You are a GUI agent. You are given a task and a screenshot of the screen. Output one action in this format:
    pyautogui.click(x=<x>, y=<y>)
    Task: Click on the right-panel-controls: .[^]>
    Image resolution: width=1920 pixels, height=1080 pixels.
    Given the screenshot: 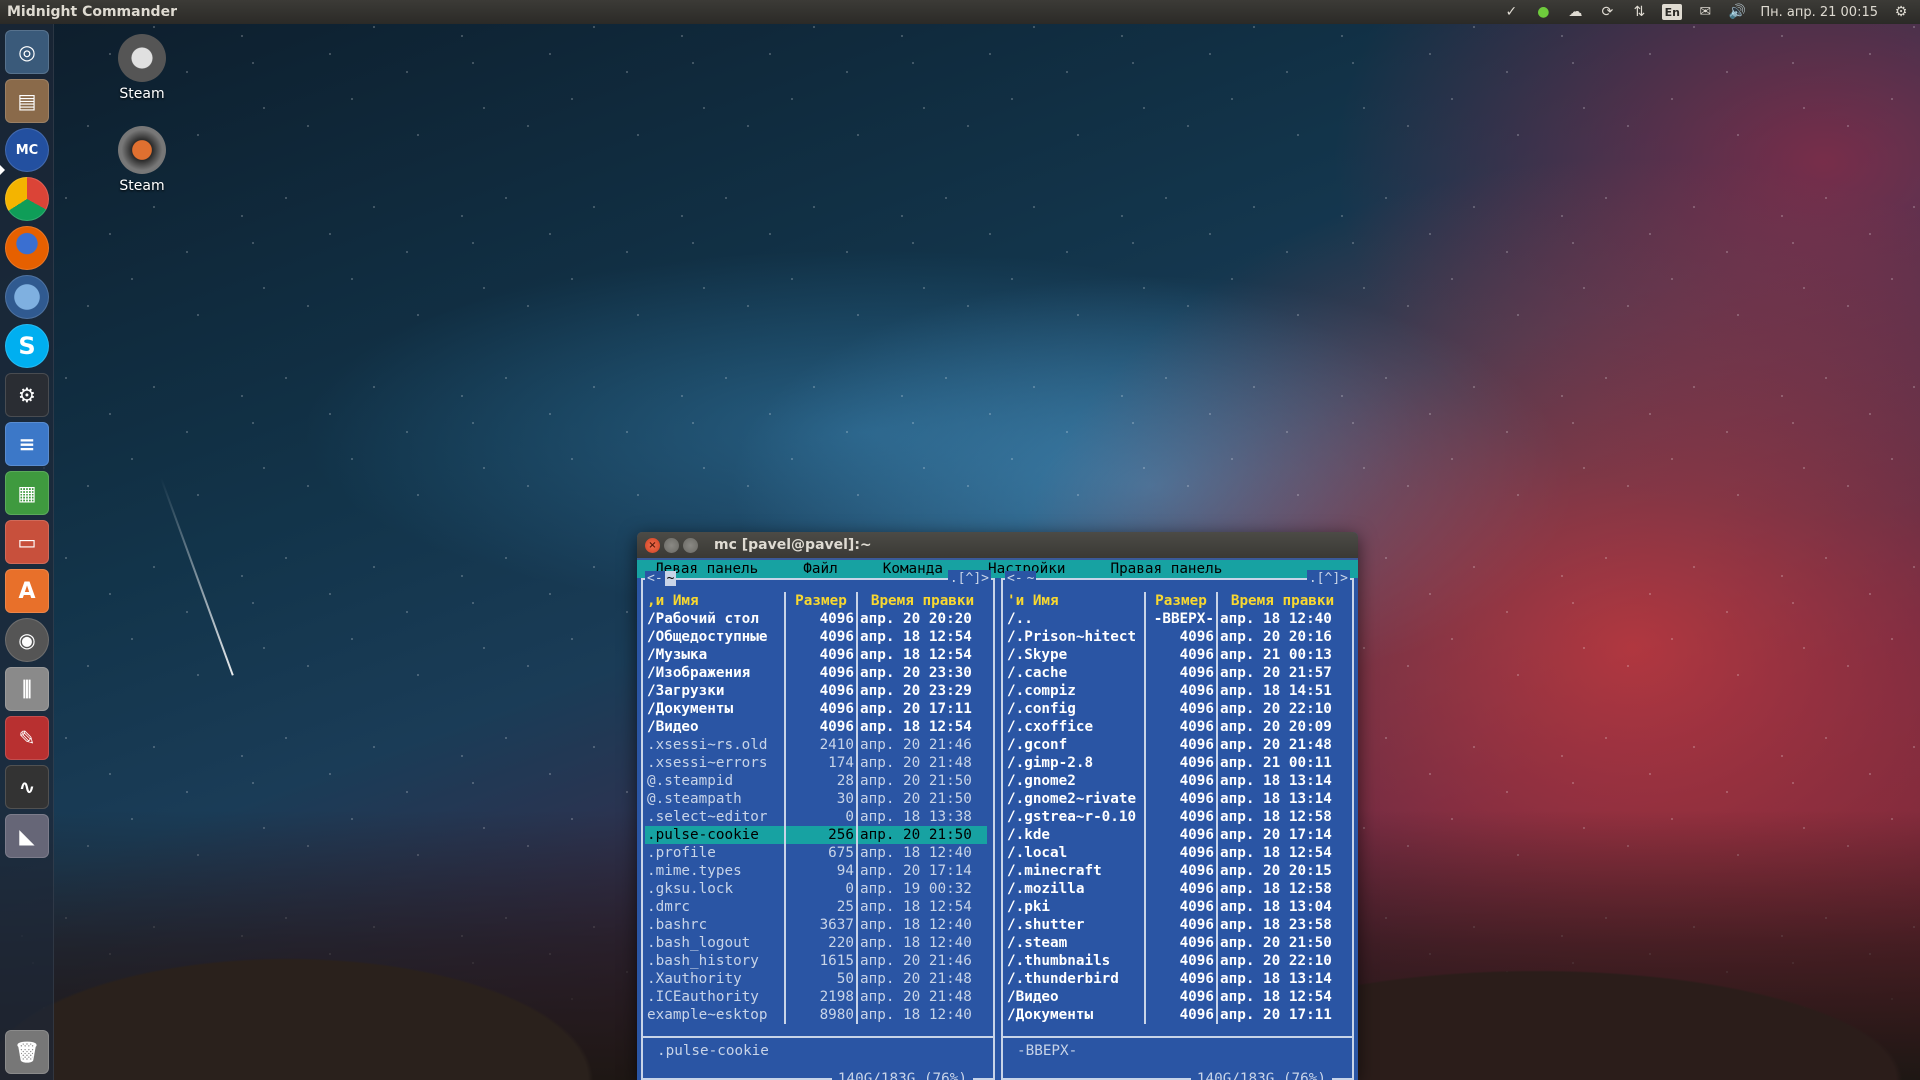 What is the action you would take?
    pyautogui.click(x=1328, y=579)
    